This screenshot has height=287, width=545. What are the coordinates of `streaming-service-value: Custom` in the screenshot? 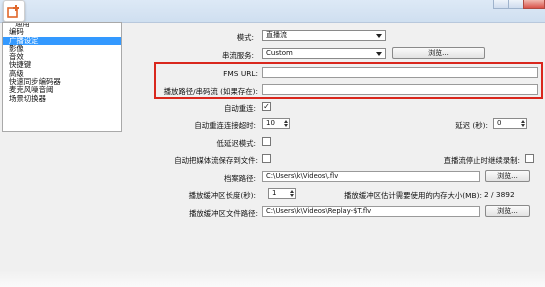 It's located at (279, 53).